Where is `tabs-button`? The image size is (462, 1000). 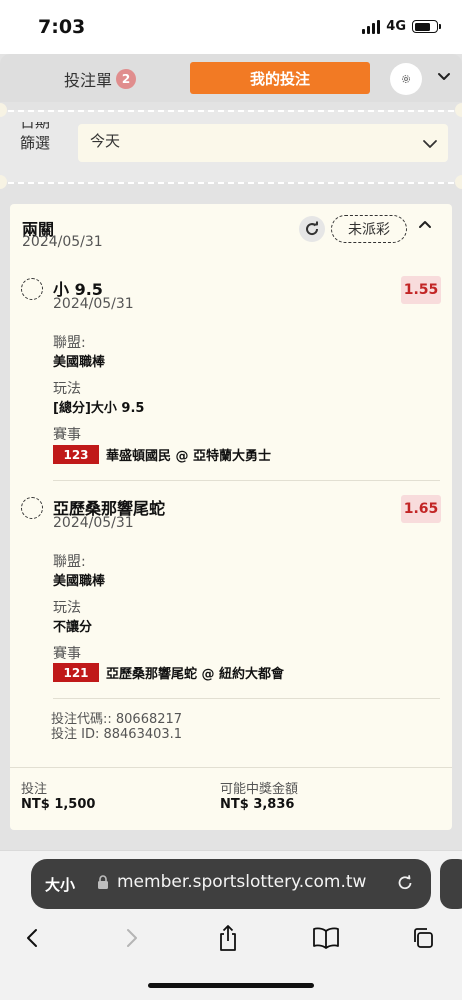 tabs-button is located at coordinates (423, 938).